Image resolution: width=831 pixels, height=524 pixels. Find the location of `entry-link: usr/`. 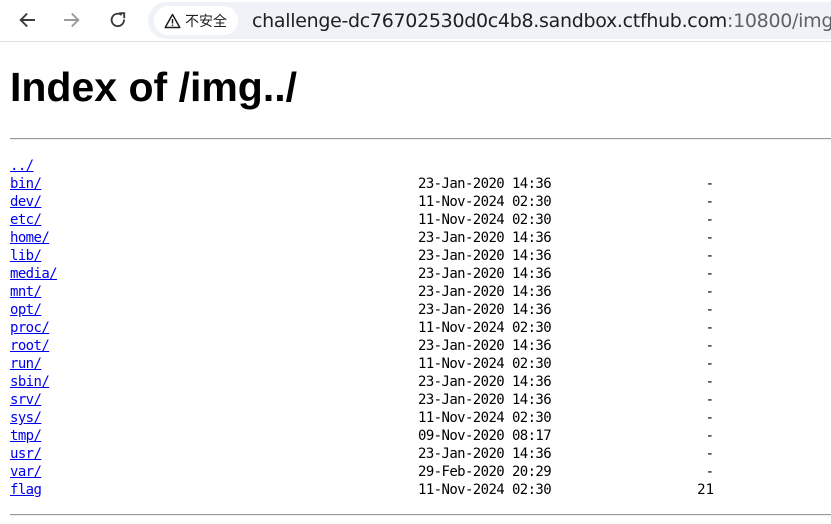

entry-link: usr/ is located at coordinates (26, 454).